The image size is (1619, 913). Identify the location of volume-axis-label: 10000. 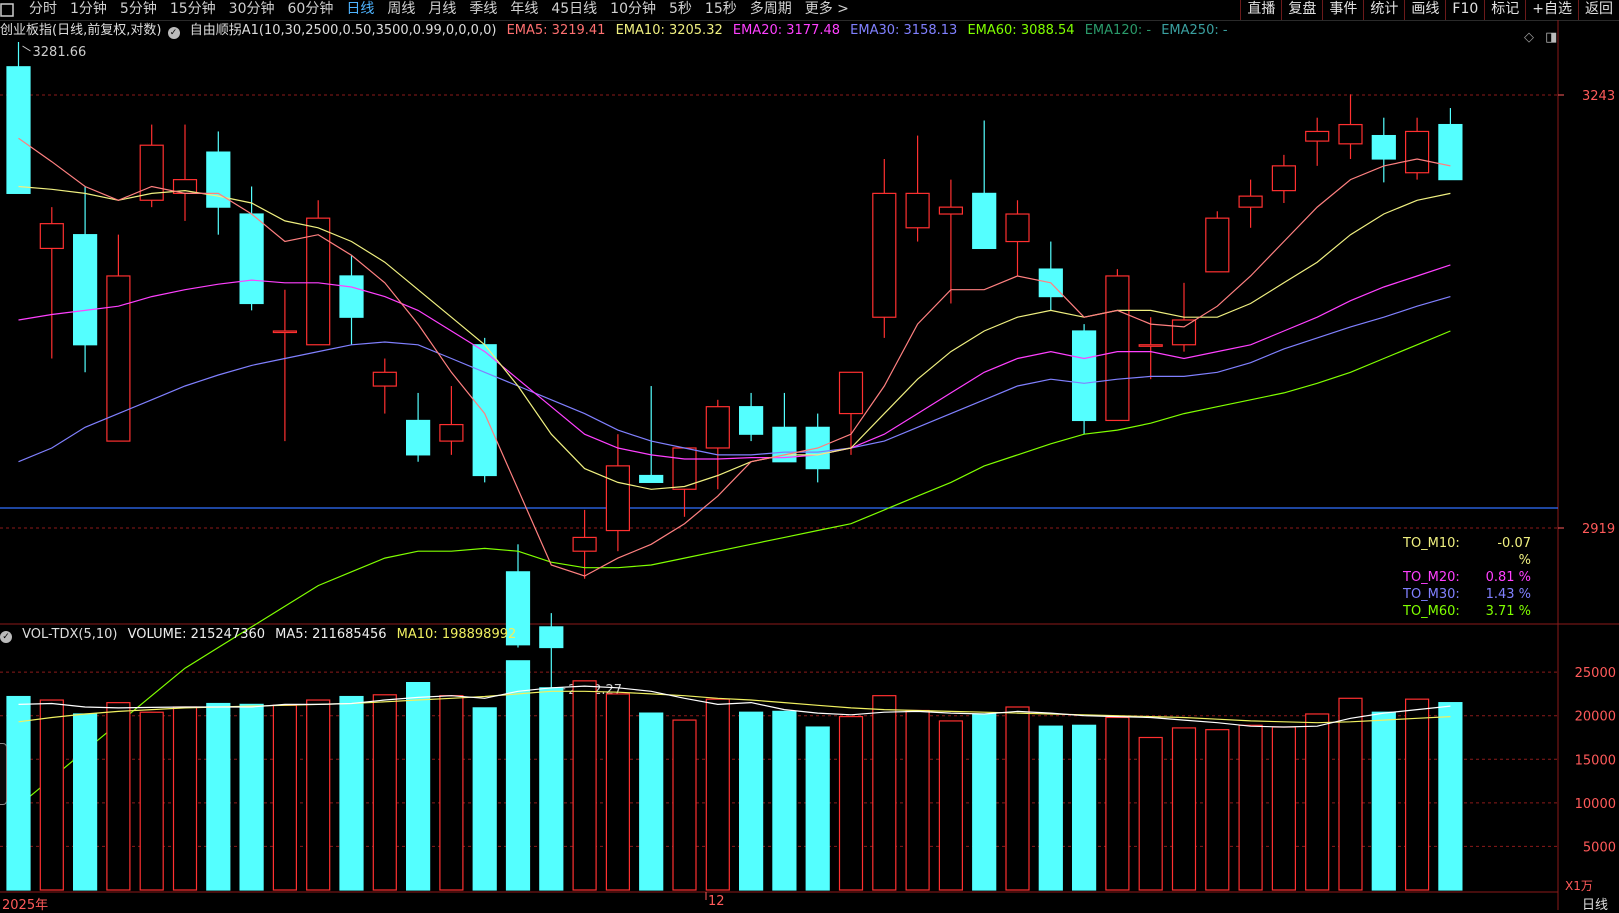
(1595, 804).